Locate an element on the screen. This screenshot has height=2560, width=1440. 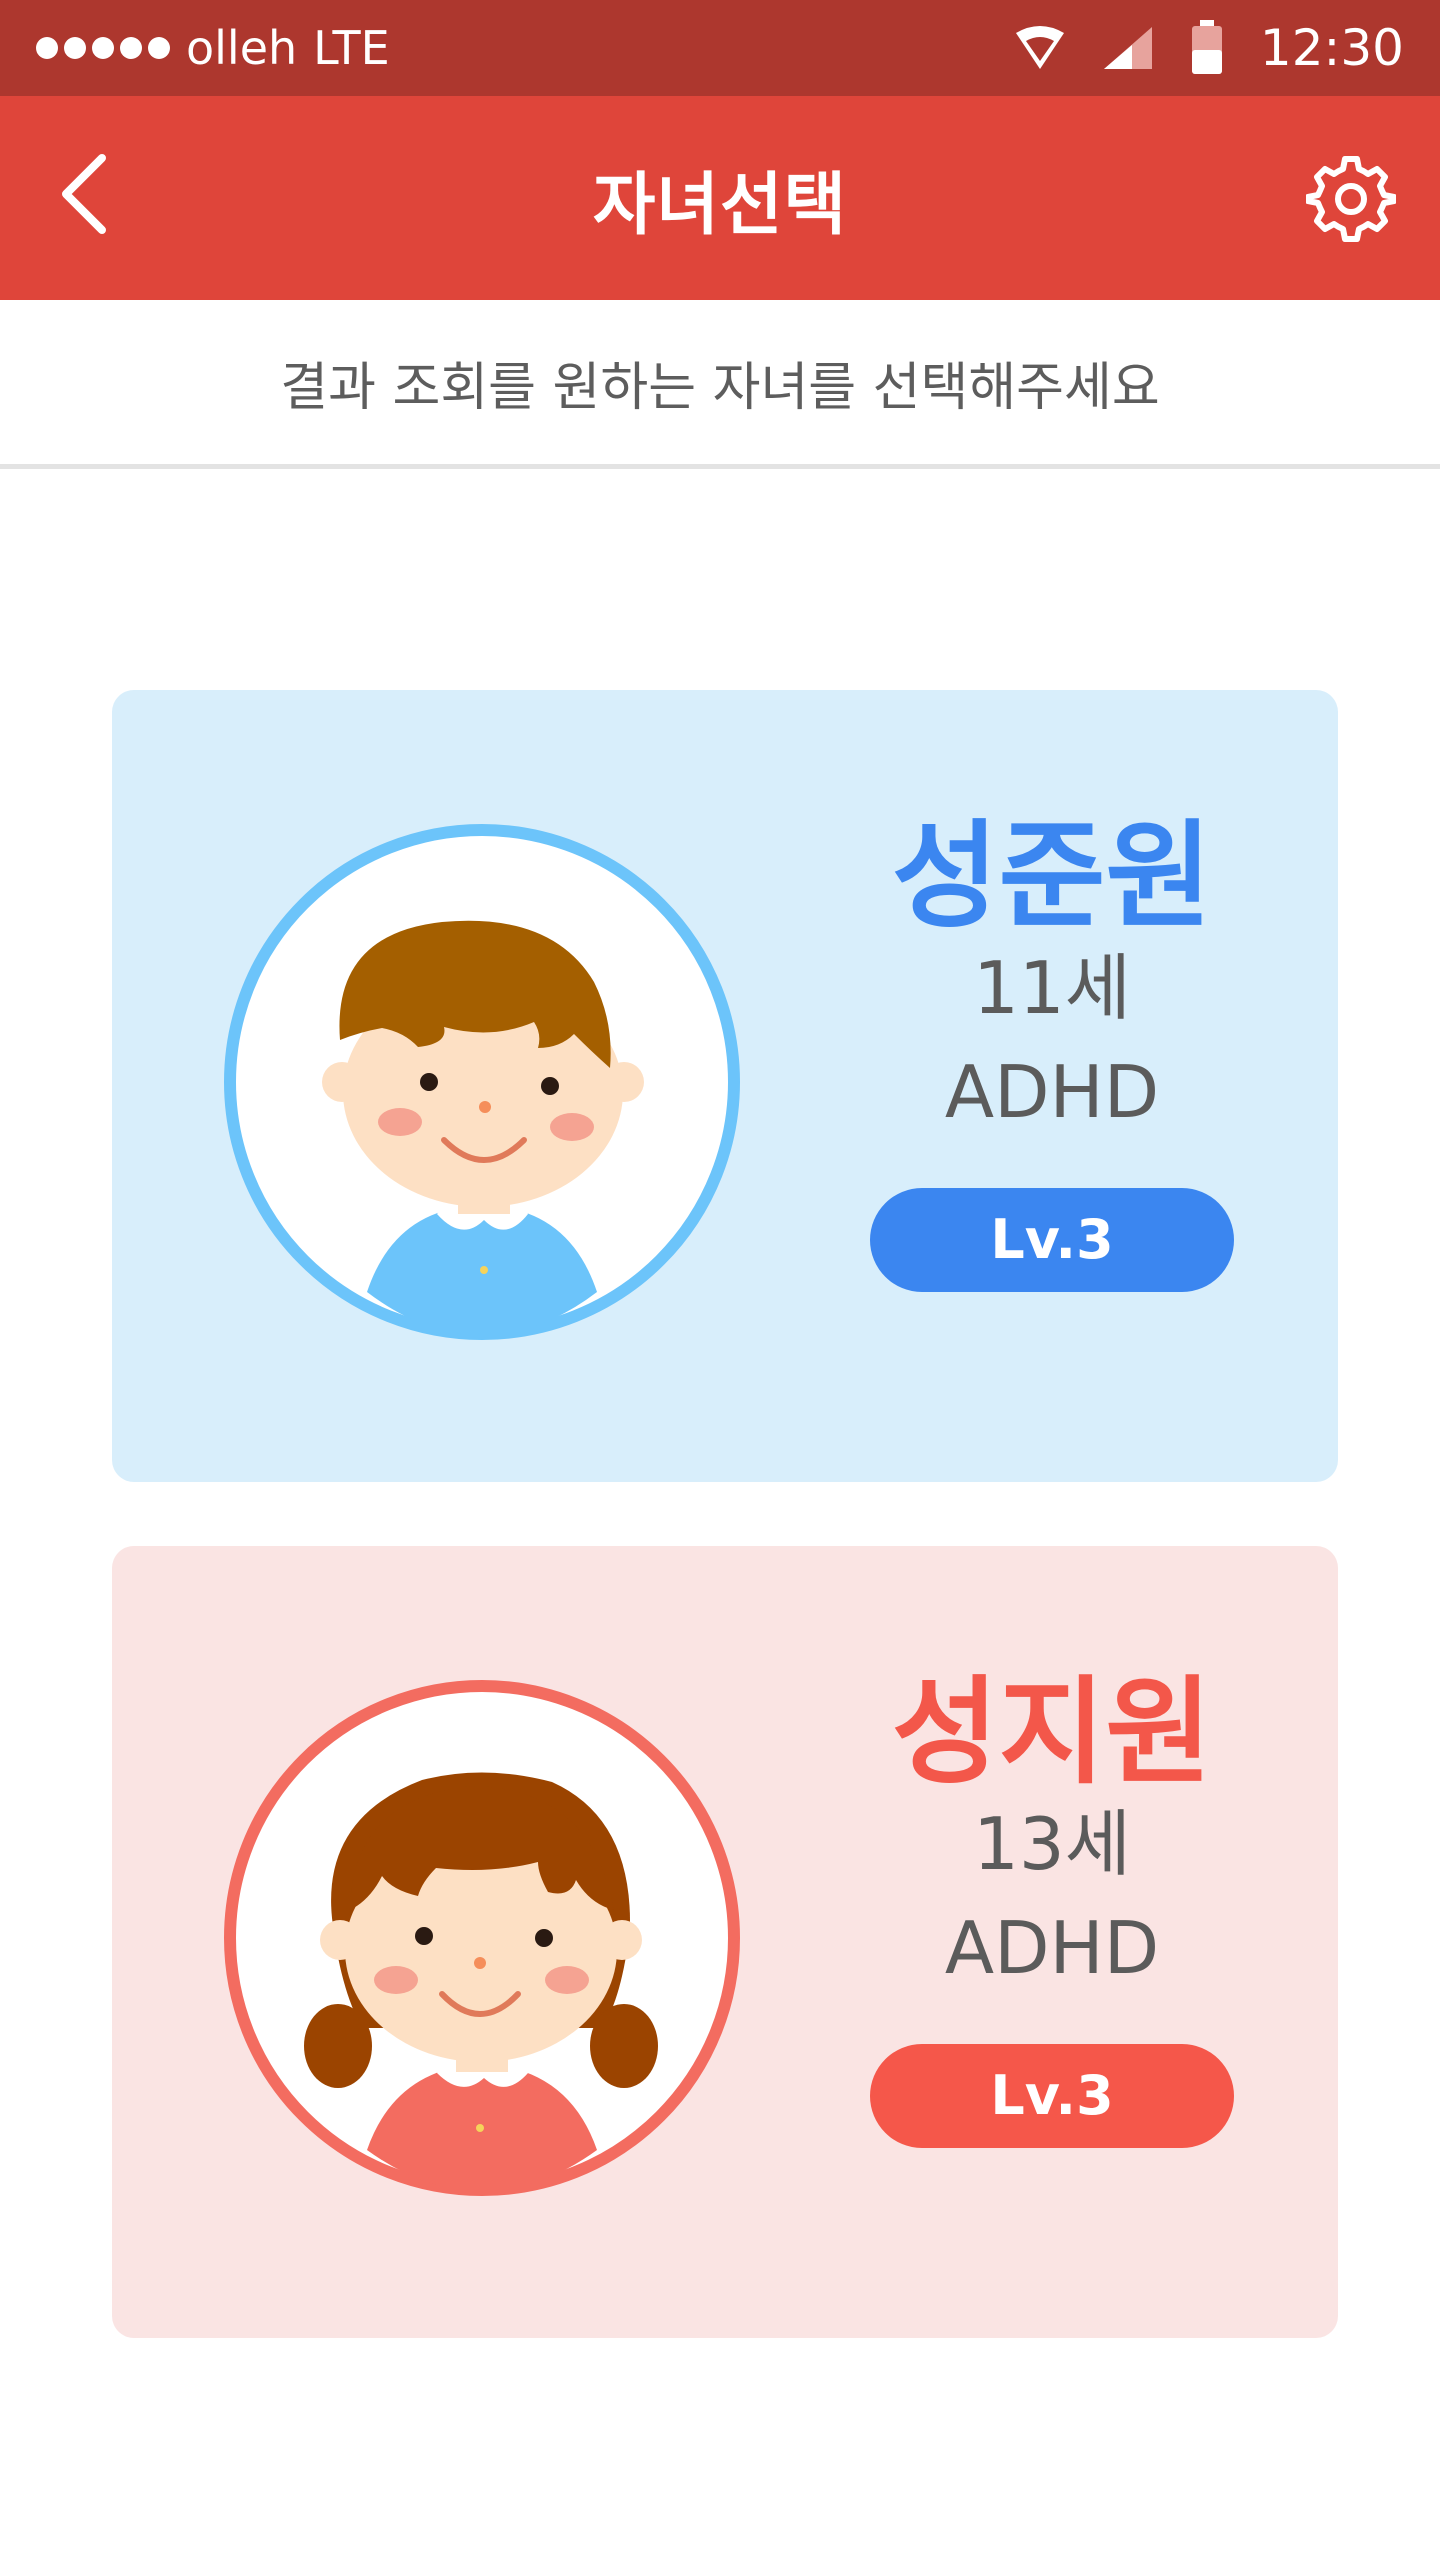
child-name: 성준원 is located at coordinates (1052, 876).